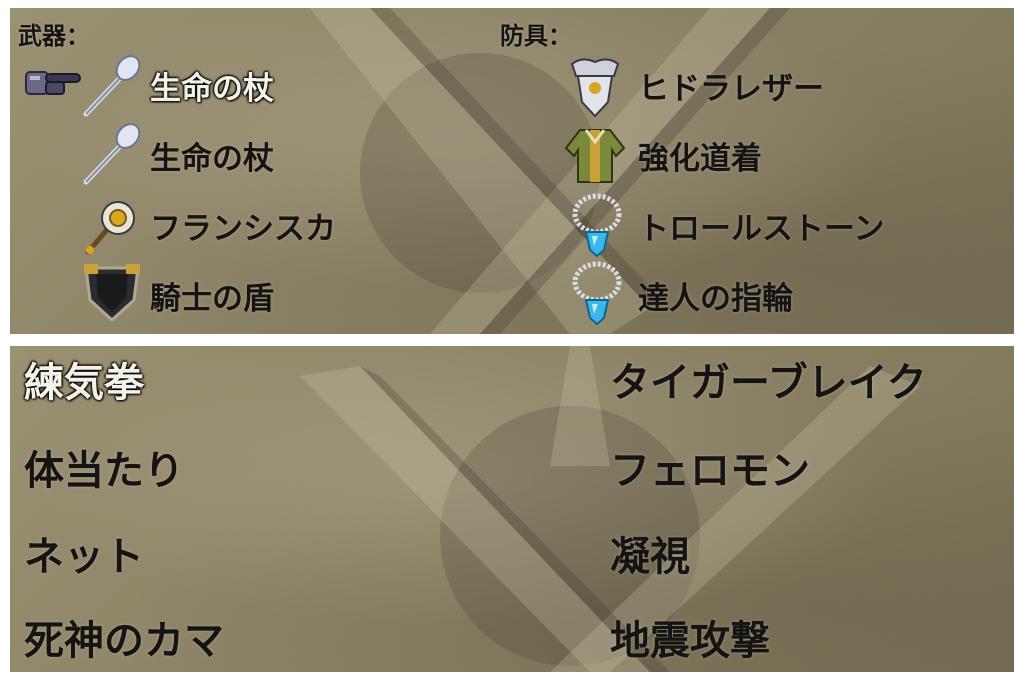  Describe the element at coordinates (536, 36) in the screenshot. I see `armor-header: 防具：` at that location.